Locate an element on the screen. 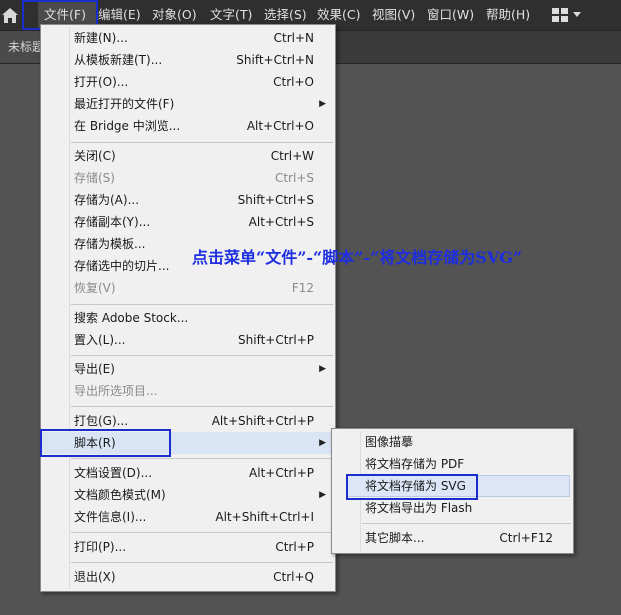 The height and width of the screenshot is (615, 621). menu-item-label: 恢复(V) is located at coordinates (95, 288).